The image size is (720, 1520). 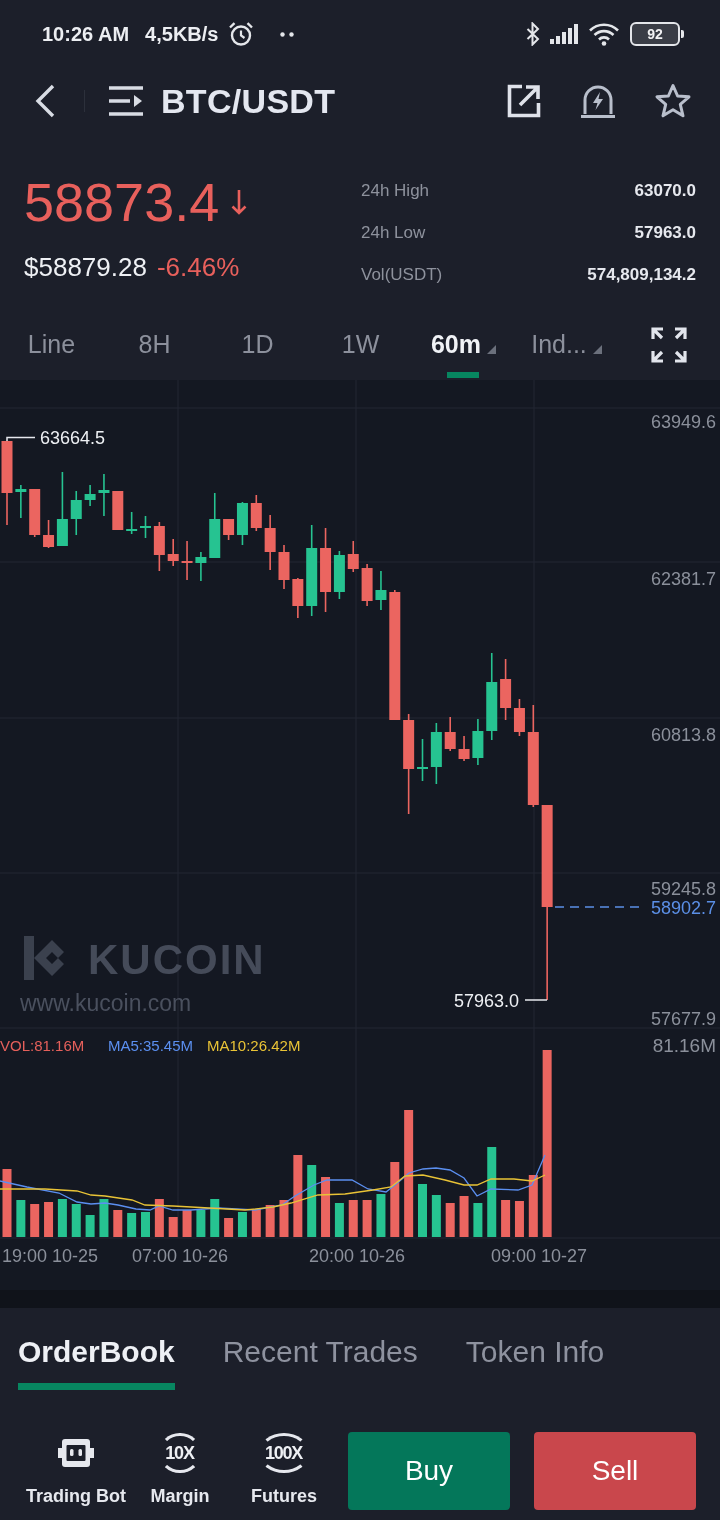 What do you see at coordinates (463, 339) in the screenshot?
I see `interval-tab: 60m` at bounding box center [463, 339].